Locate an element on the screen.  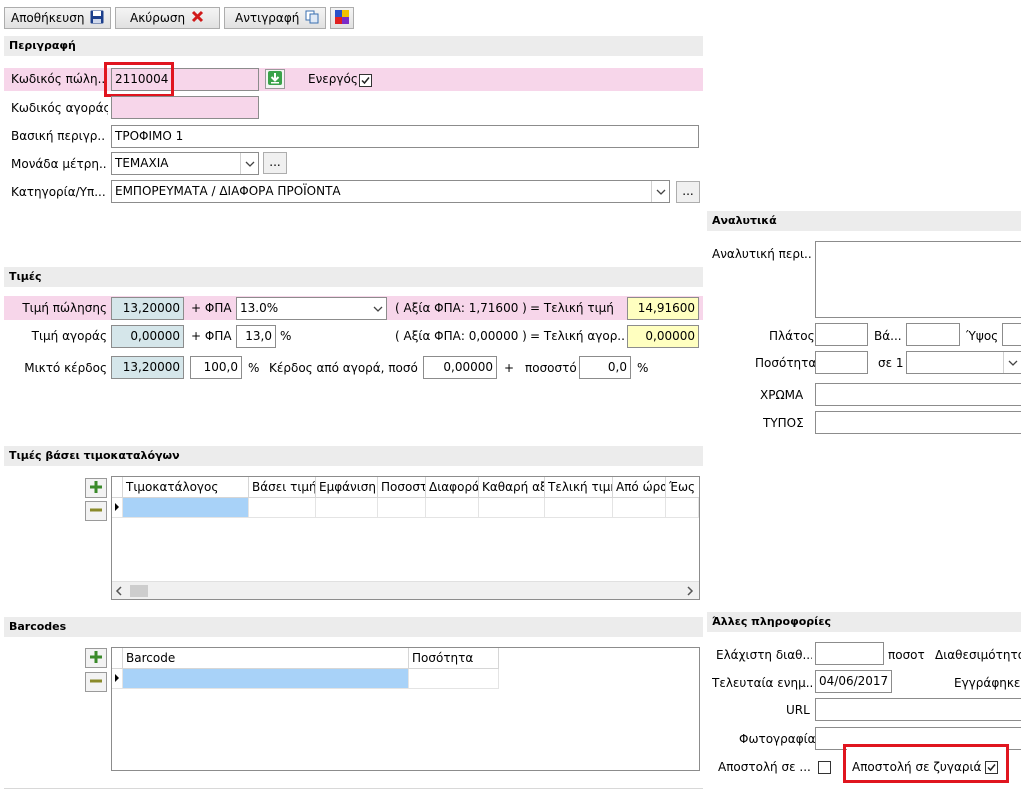
prices-header: Τιμές is located at coordinates (353, 277).